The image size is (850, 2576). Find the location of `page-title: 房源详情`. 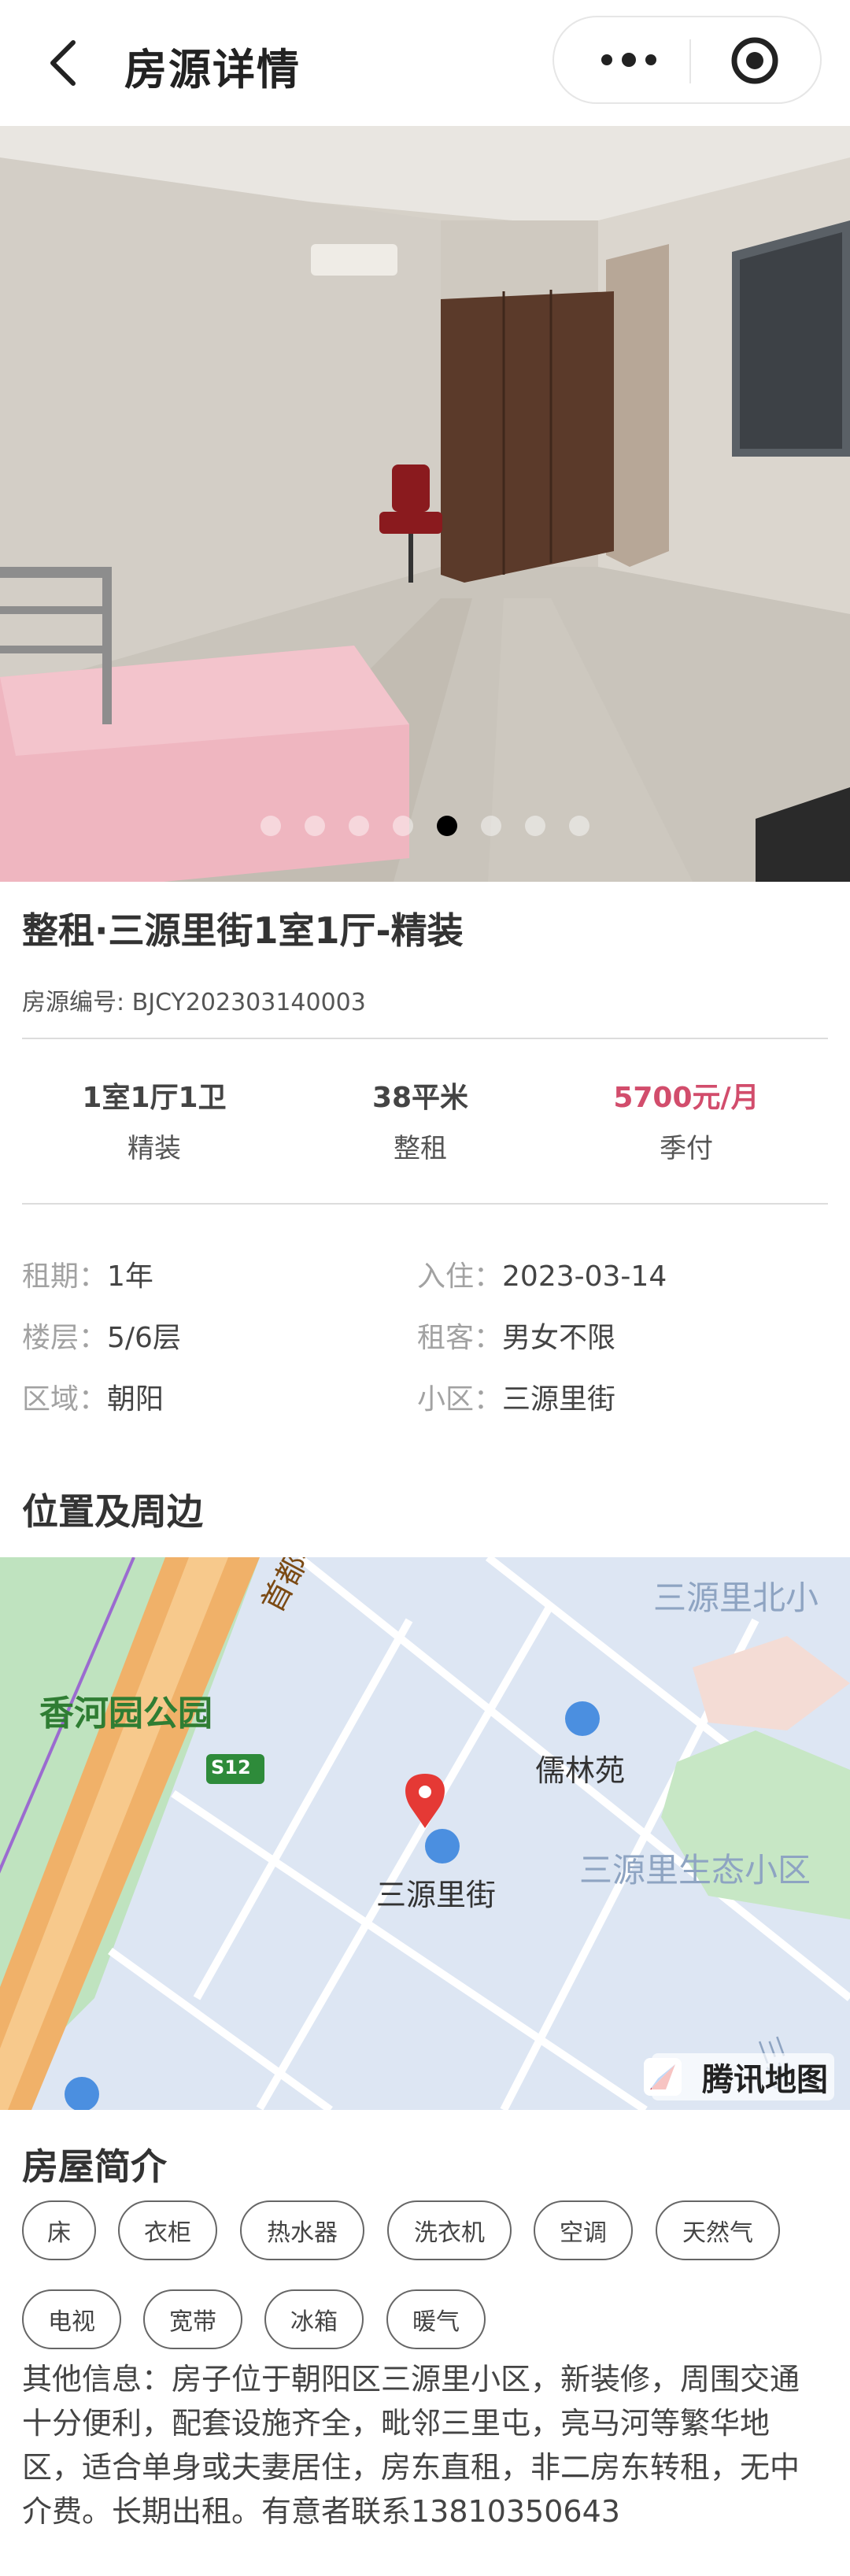

page-title: 房源详情 is located at coordinates (213, 69).